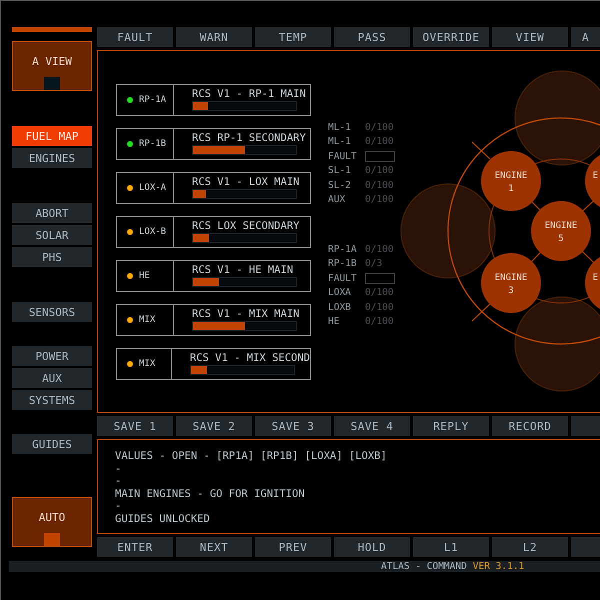 This screenshot has height=600, width=600. I want to click on reading-label: RP-1B, so click(343, 264).